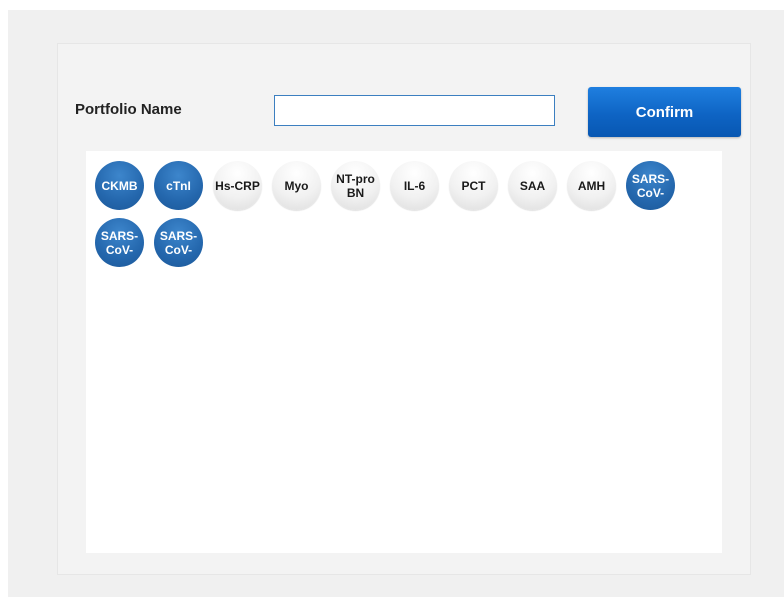 The width and height of the screenshot is (784, 597). What do you see at coordinates (355, 185) in the screenshot?
I see `test-item-chip: NT-proBN` at bounding box center [355, 185].